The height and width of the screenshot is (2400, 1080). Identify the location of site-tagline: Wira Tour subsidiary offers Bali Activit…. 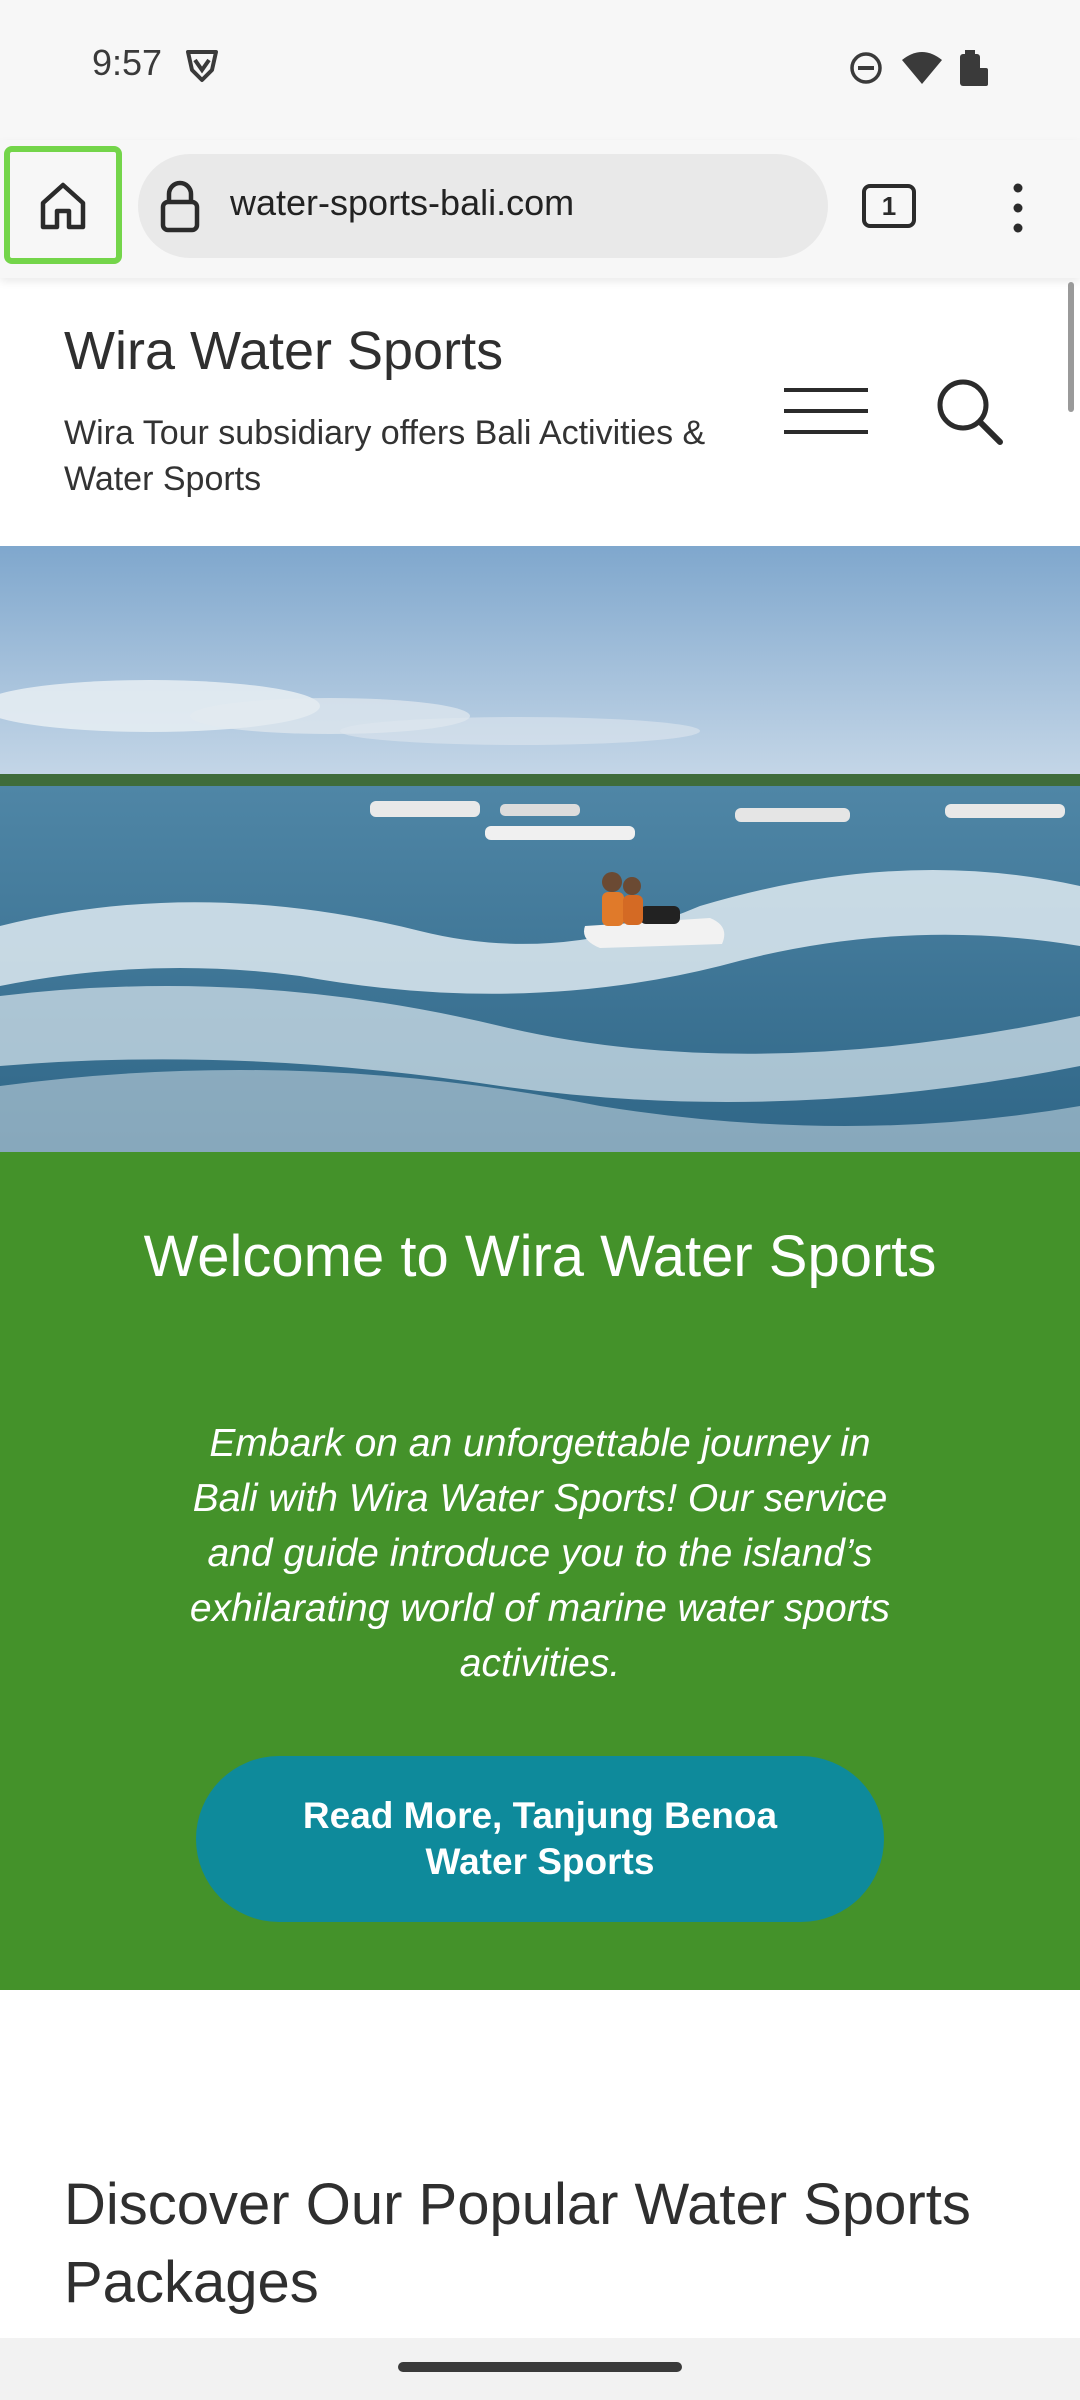
(385, 456).